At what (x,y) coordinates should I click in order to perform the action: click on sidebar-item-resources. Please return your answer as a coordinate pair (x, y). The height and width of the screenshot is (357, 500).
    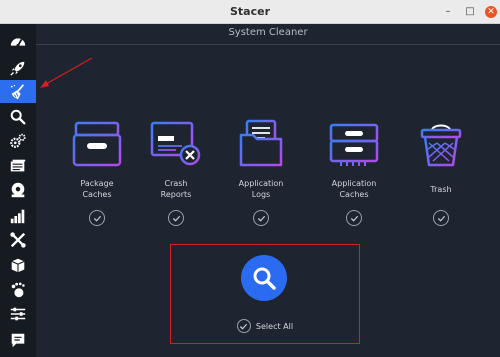
    Looking at the image, I should click on (18, 215).